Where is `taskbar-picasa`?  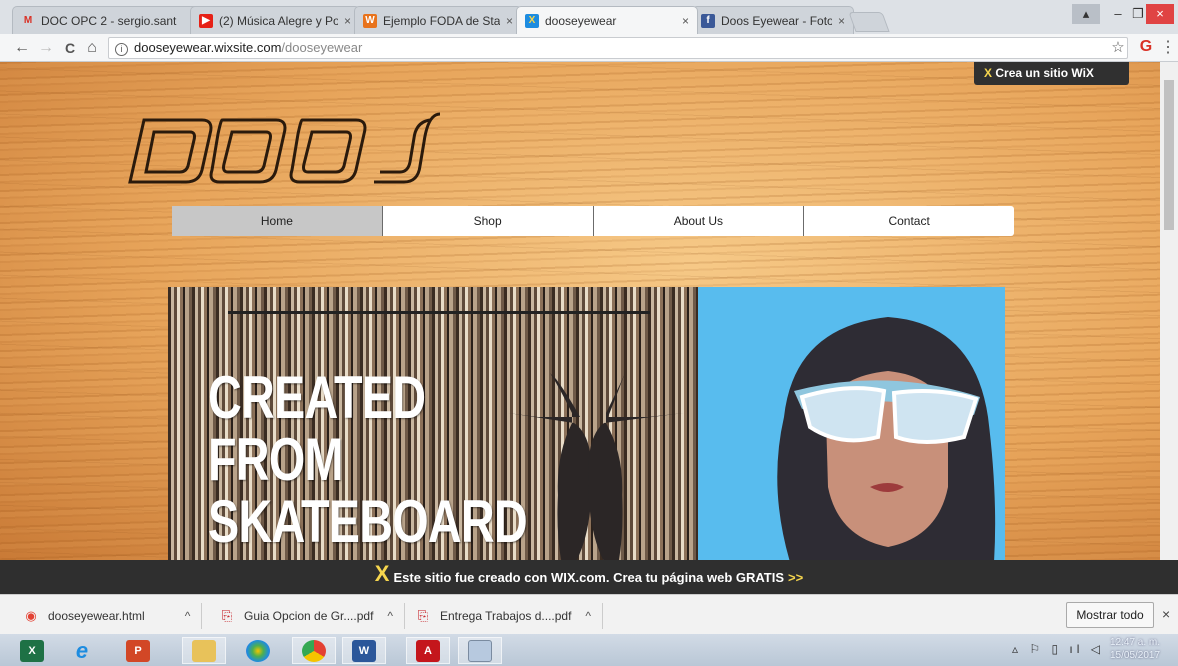
taskbar-picasa is located at coordinates (258, 650).